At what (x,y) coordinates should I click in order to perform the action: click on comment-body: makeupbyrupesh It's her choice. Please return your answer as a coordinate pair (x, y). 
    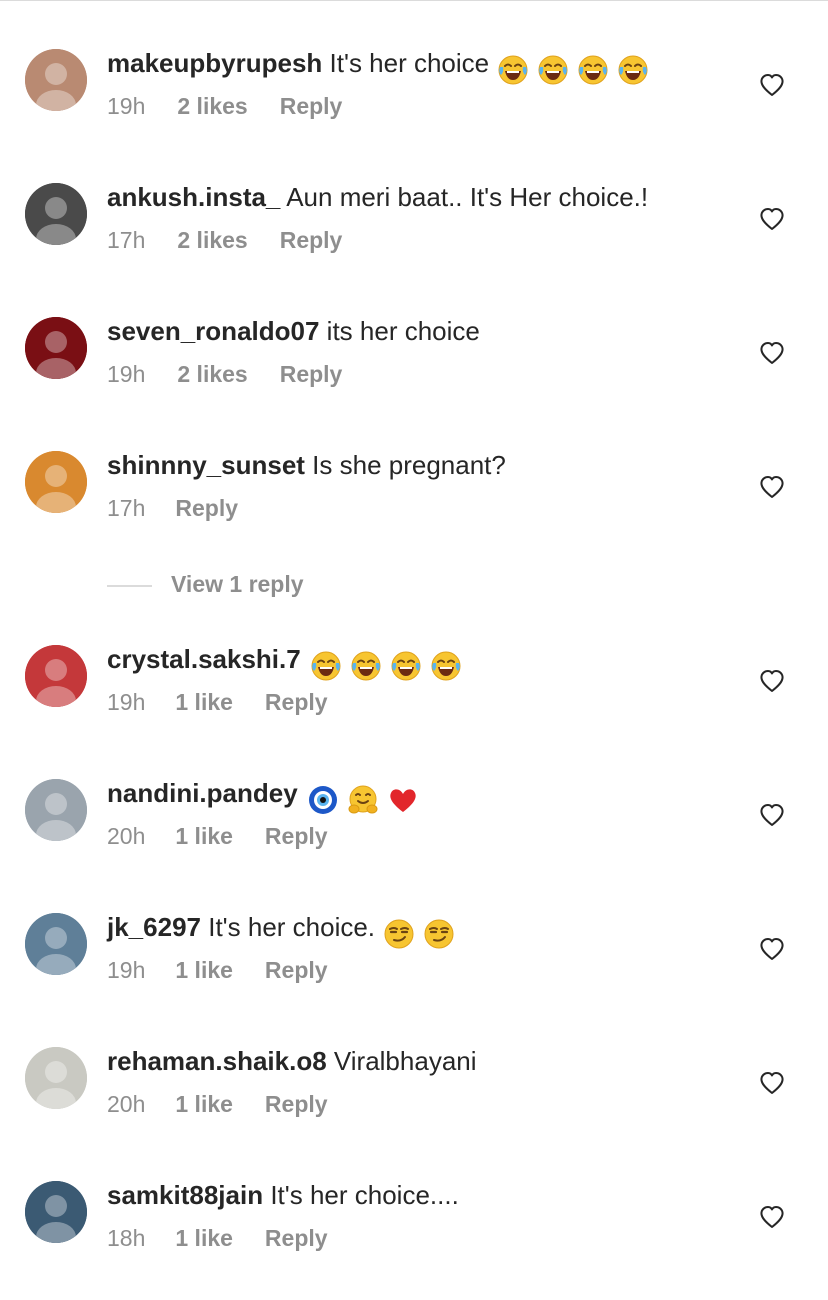
    Looking at the image, I should click on (417, 67).